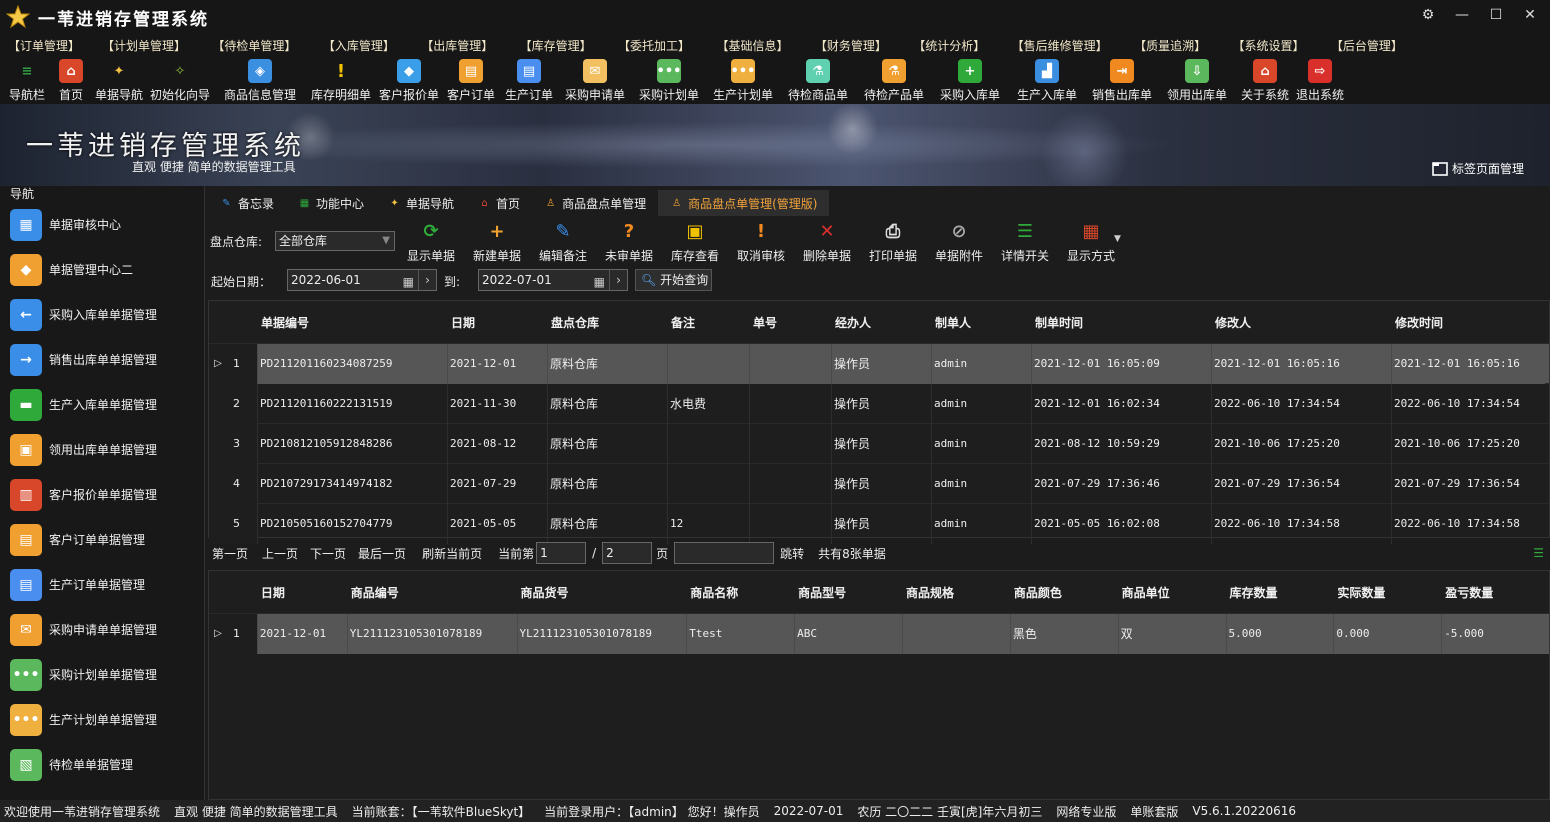  Describe the element at coordinates (556, 45) in the screenshot. I see `menu-item-5: 【库存管理】` at that location.